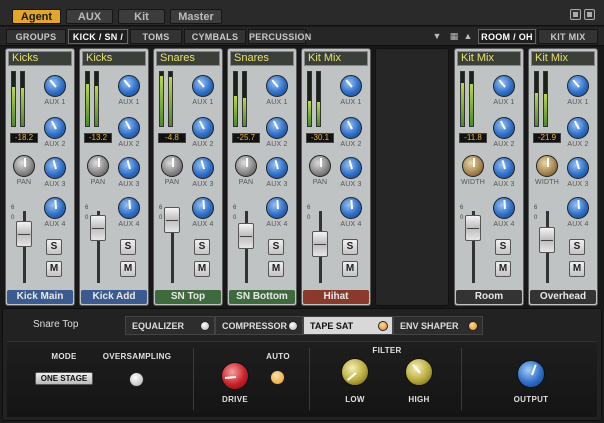 The height and width of the screenshot is (423, 604). What do you see at coordinates (114, 297) in the screenshot?
I see `channel-name: Kick Add` at bounding box center [114, 297].